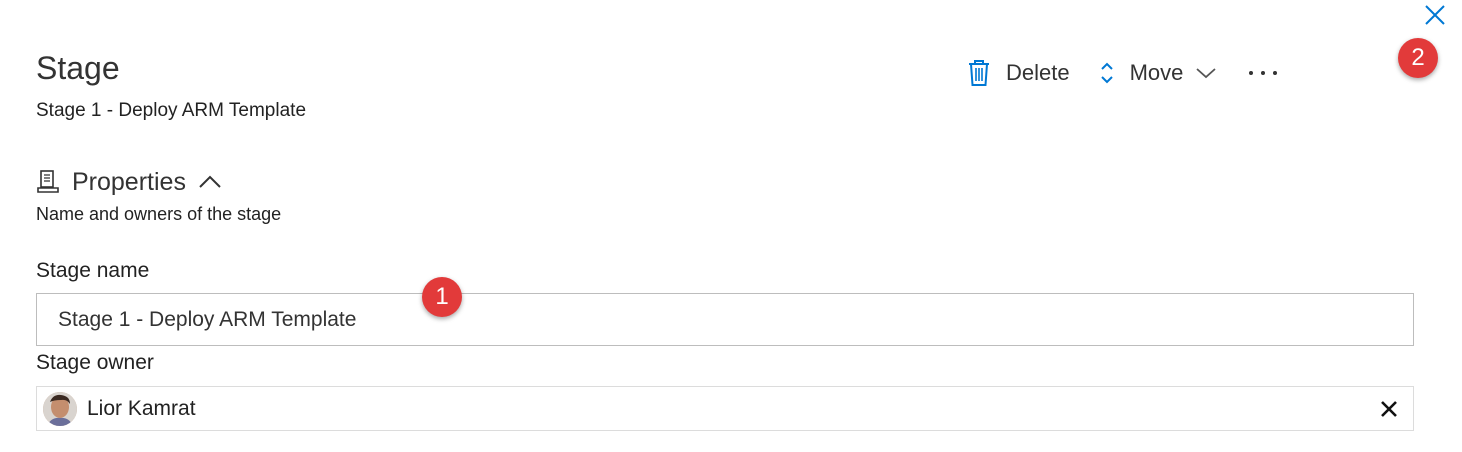 The image size is (1462, 452). What do you see at coordinates (1038, 72) in the screenshot?
I see `delete-label: Delete` at bounding box center [1038, 72].